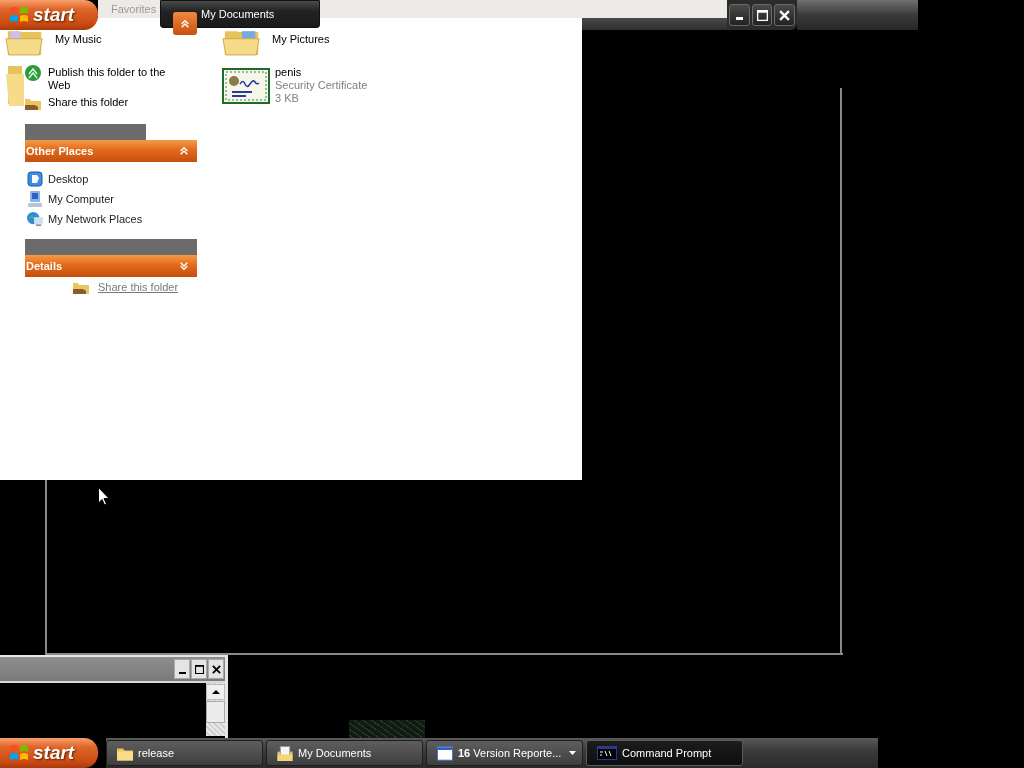 This screenshot has height=768, width=1024. Describe the element at coordinates (15, 86) in the screenshot. I see `folder-icon` at that location.